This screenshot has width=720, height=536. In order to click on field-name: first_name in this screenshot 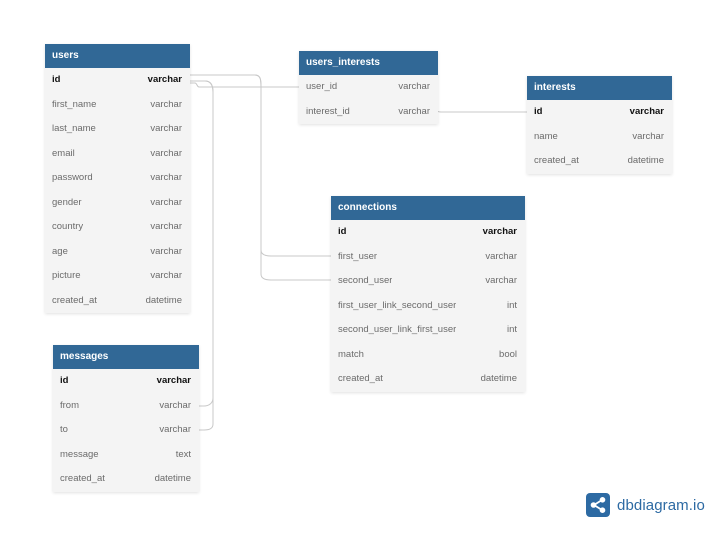, I will do `click(74, 104)`.